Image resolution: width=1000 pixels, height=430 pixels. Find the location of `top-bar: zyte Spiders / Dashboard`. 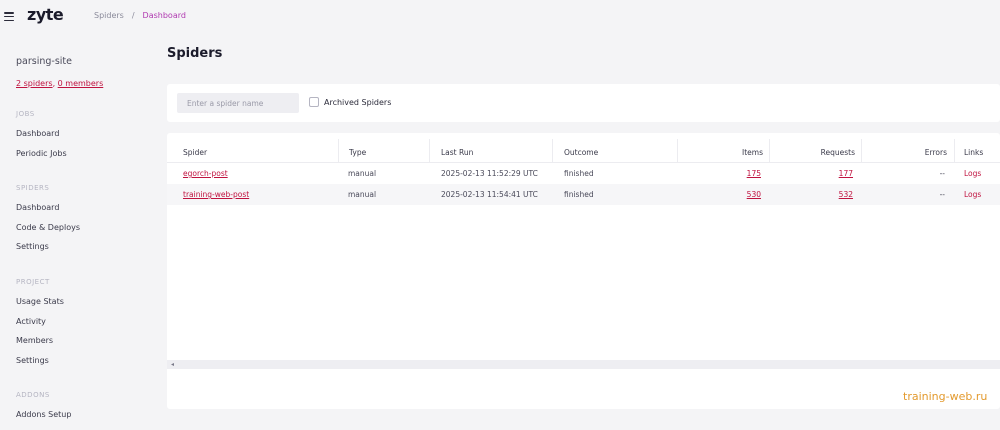

top-bar: zyte Spiders / Dashboard is located at coordinates (500, 17).